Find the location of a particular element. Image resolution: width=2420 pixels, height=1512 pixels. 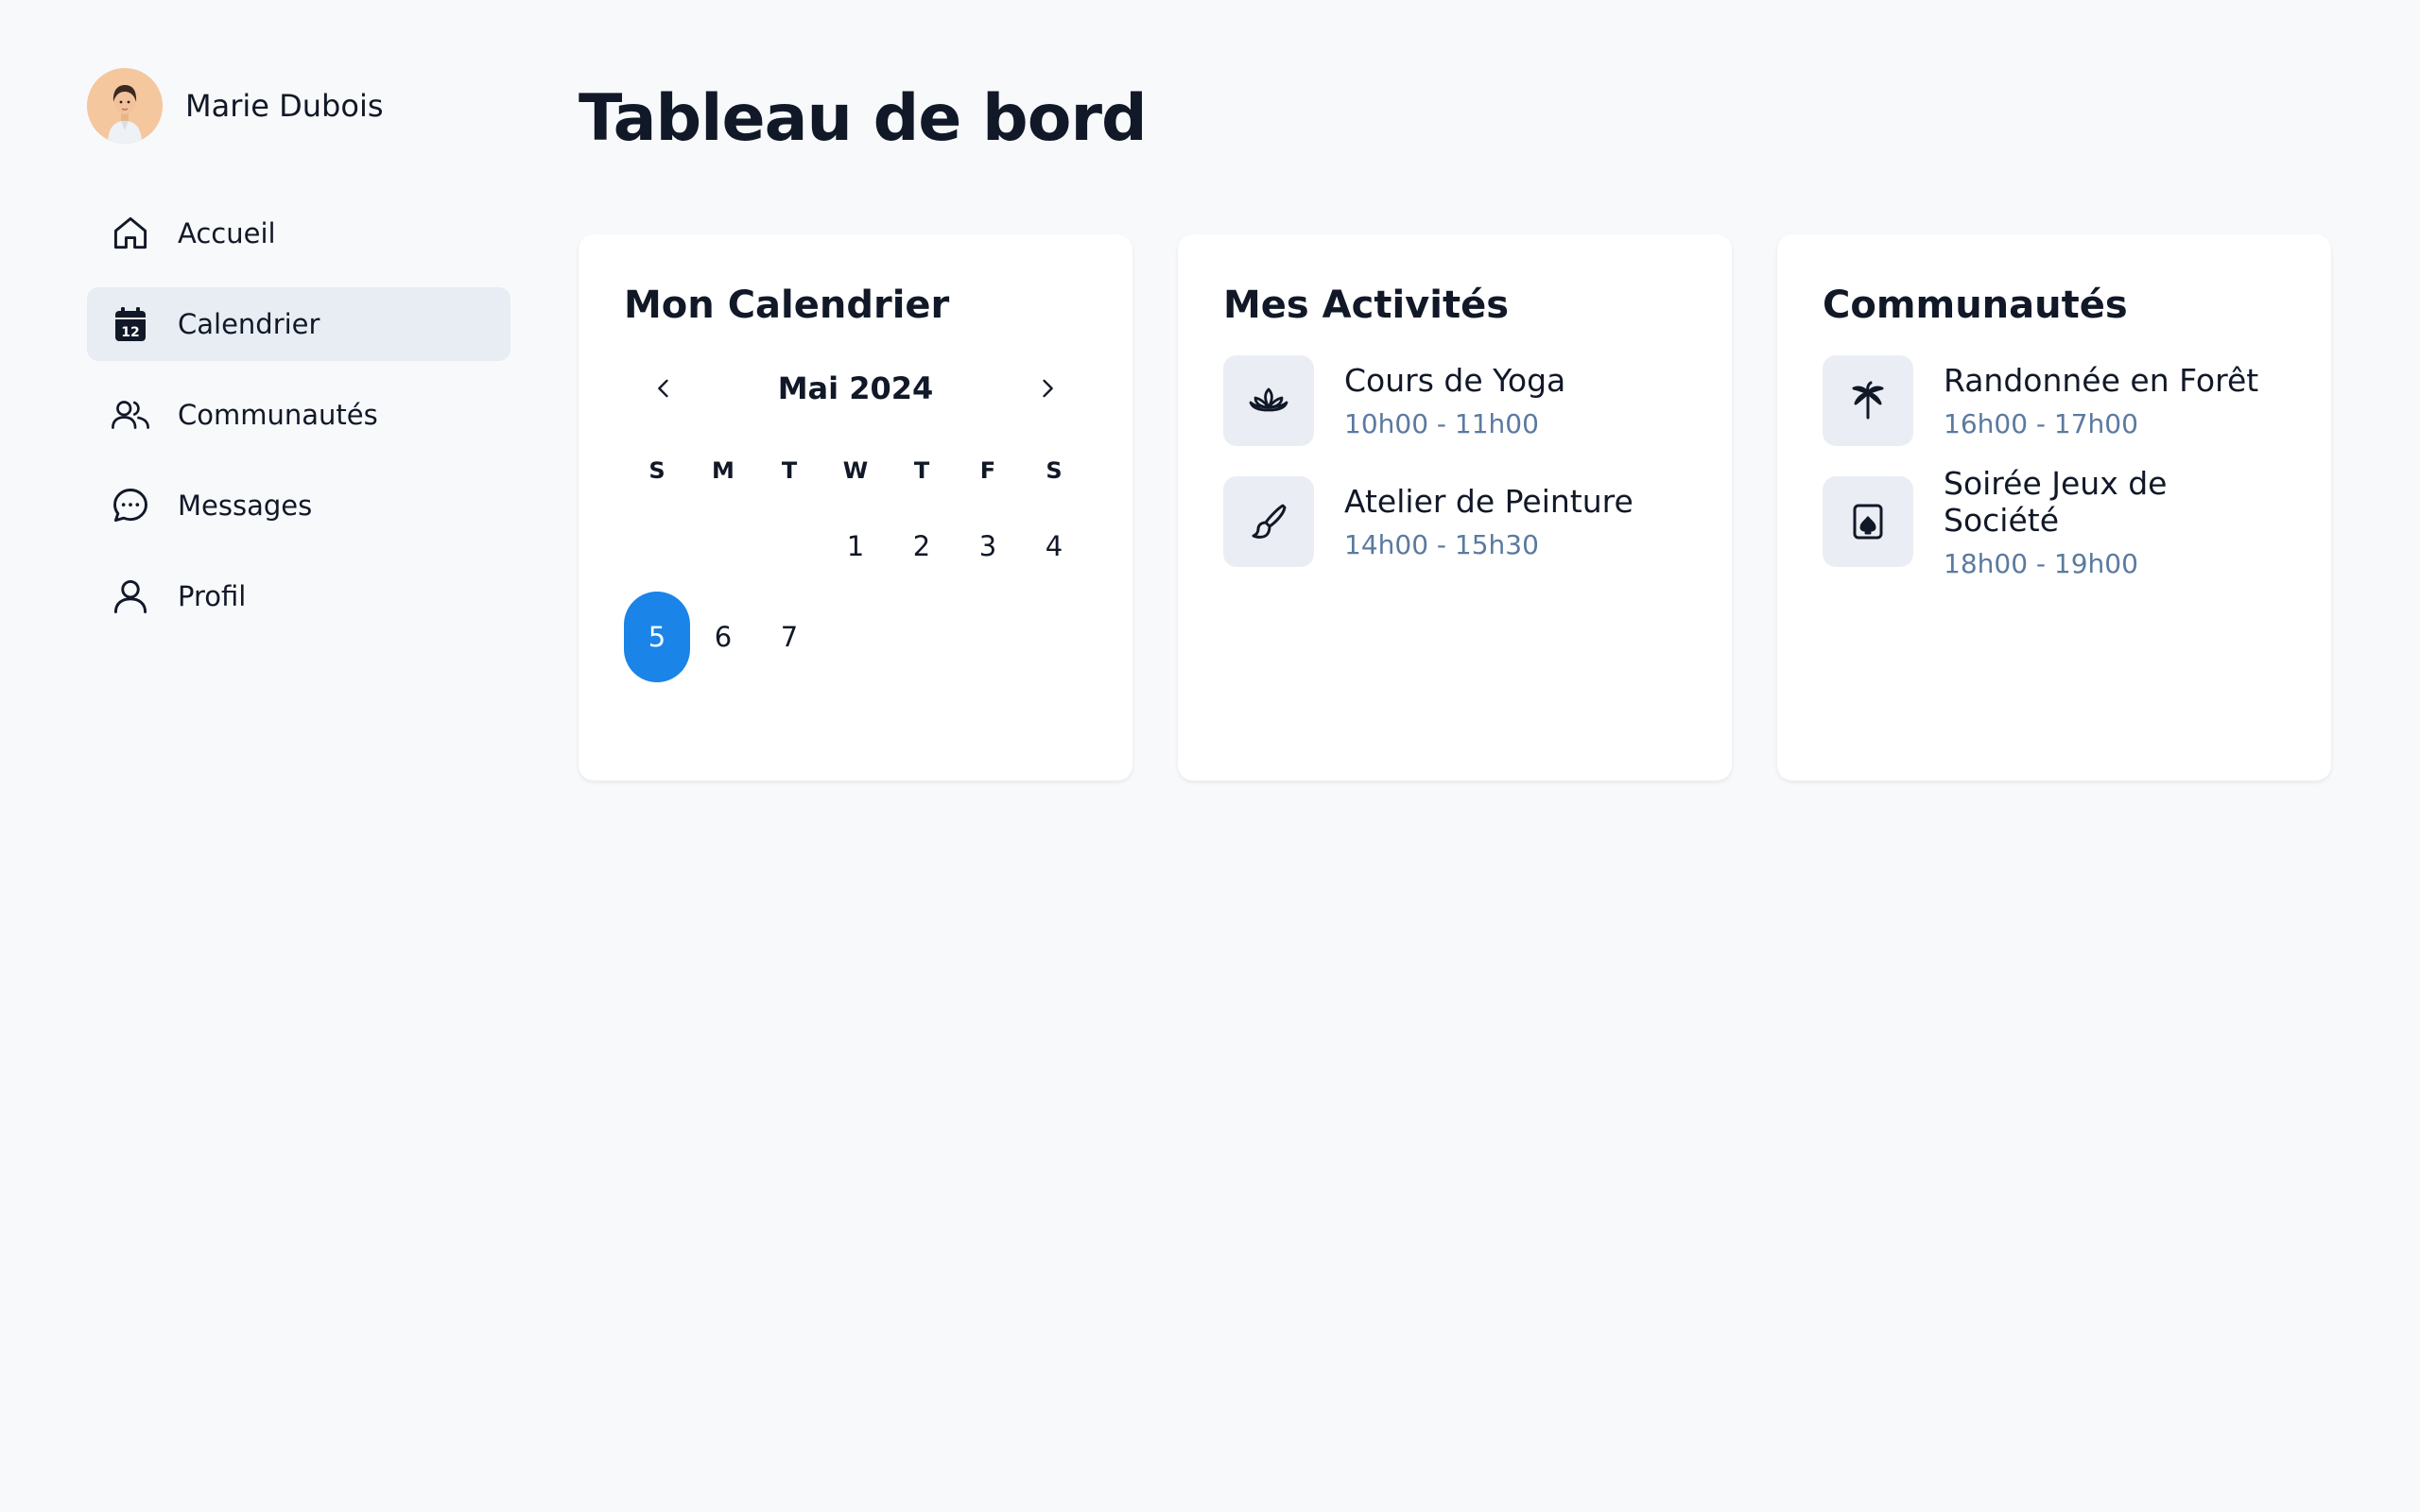

activity-time: 14h00 - 15h30 is located at coordinates (1441, 544).